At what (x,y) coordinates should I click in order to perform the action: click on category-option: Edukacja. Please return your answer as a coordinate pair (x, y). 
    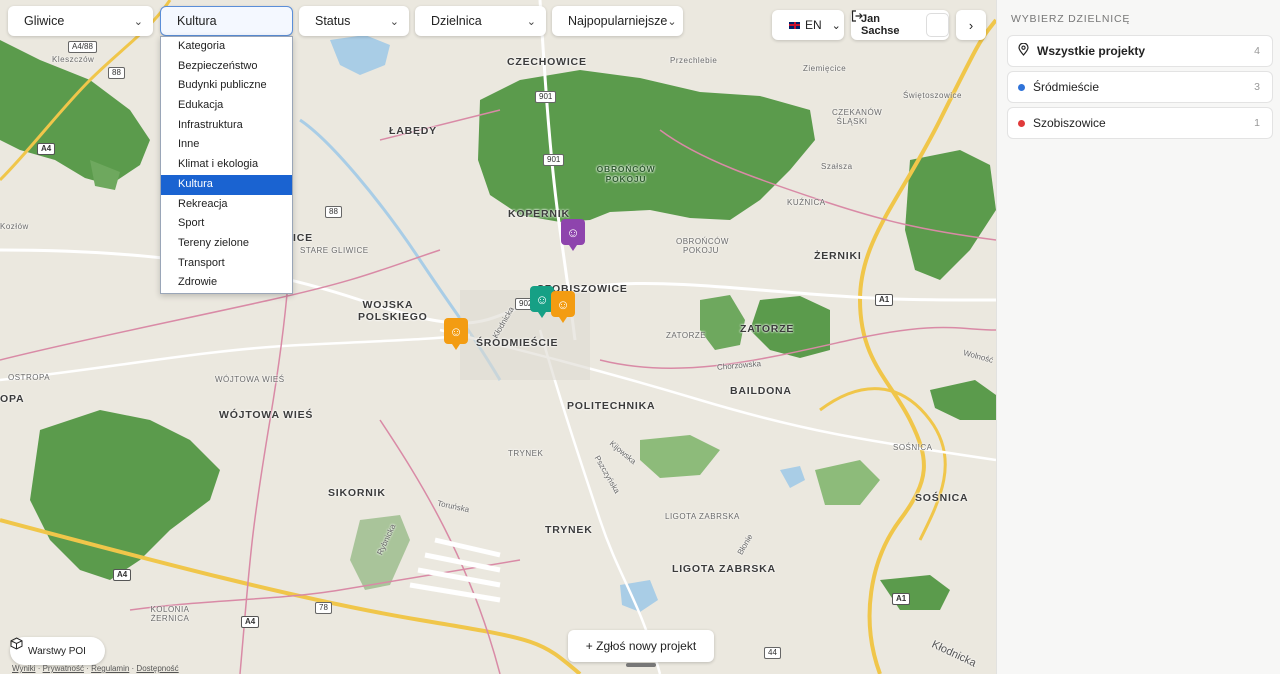
    Looking at the image, I should click on (226, 106).